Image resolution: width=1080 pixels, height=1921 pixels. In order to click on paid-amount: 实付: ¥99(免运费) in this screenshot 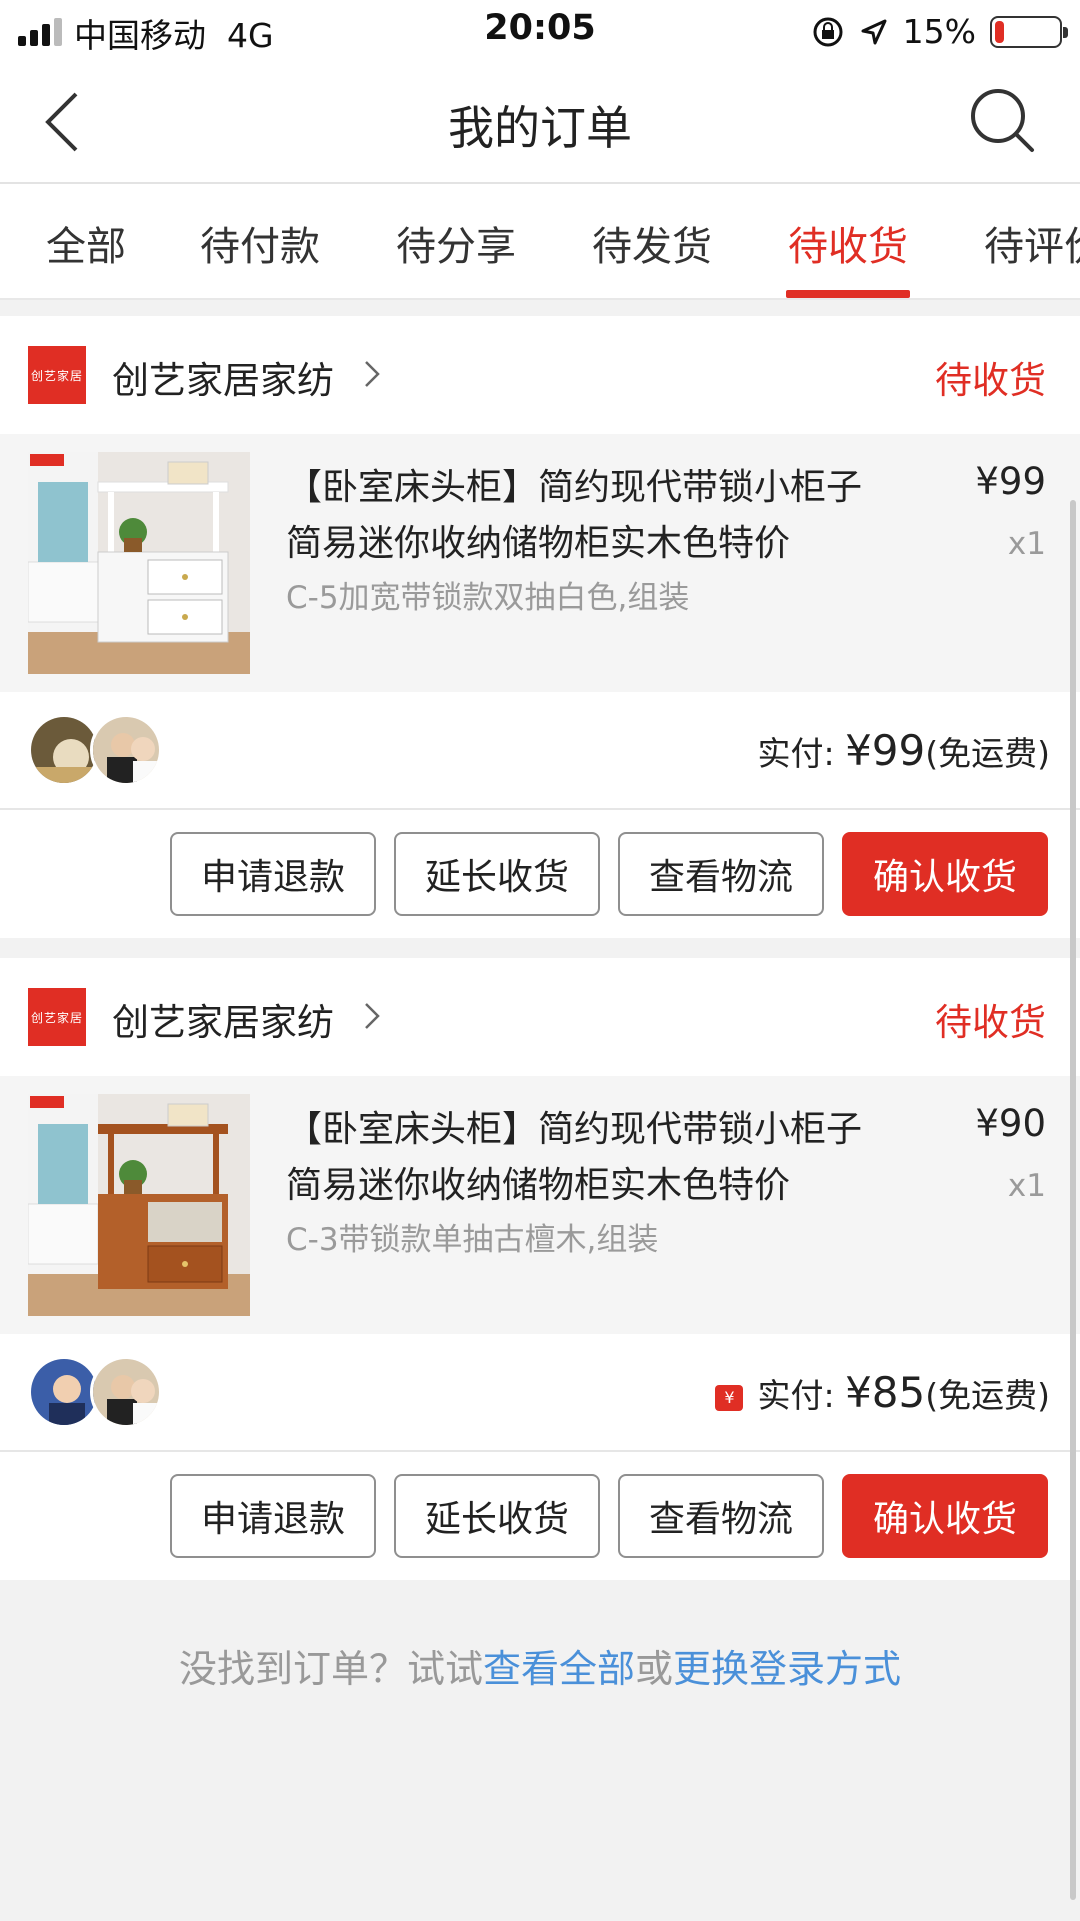, I will do `click(903, 750)`.